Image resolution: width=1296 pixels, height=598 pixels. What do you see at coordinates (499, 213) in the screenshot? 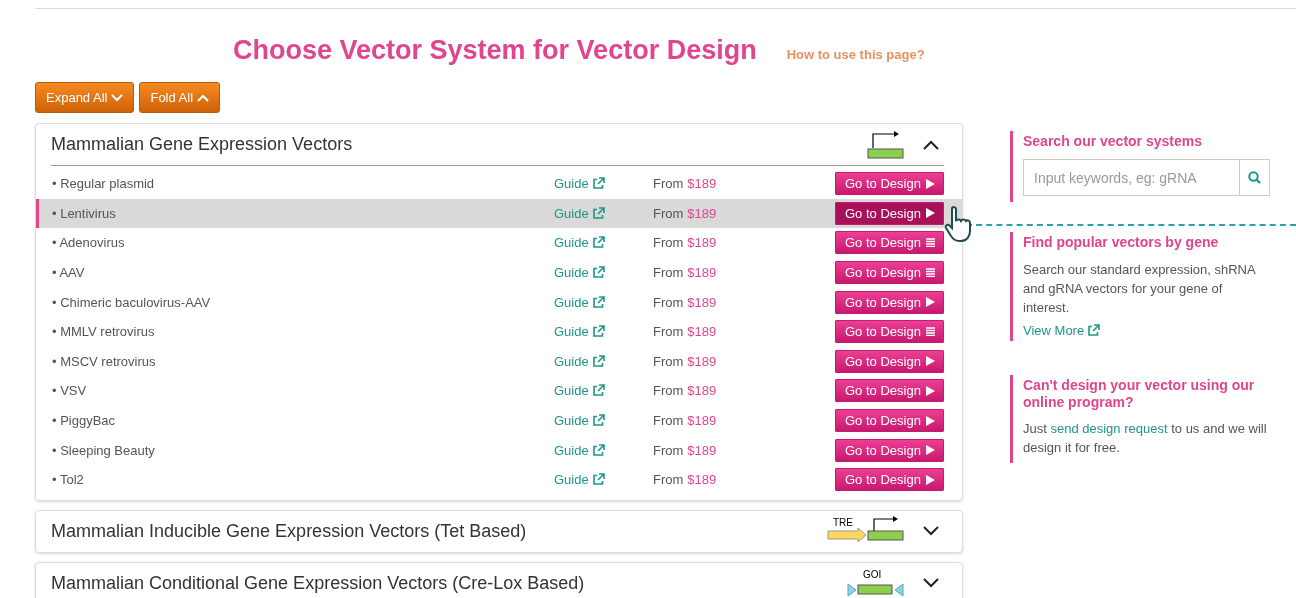
I see `vector-row: • Lentivirus Guide From $189 Go to Design` at bounding box center [499, 213].